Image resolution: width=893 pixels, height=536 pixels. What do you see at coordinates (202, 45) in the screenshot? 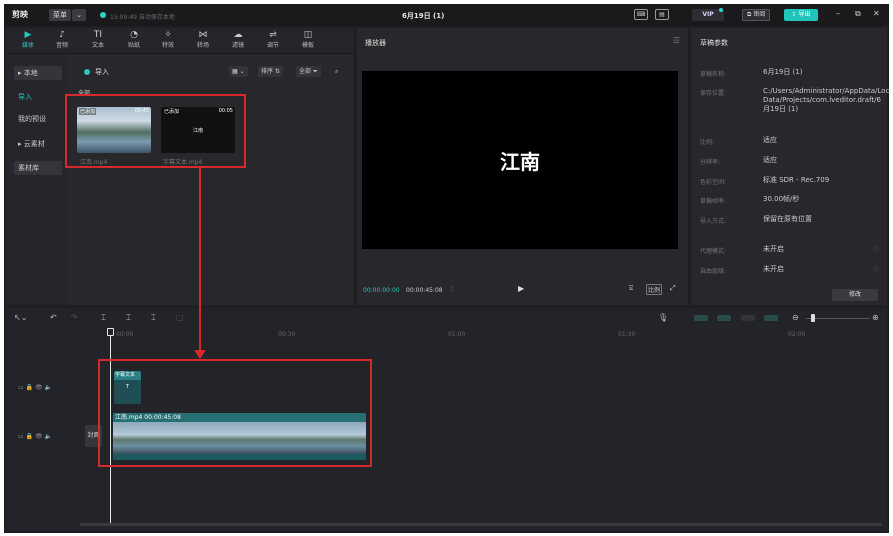
I see `tab-label: 转场` at bounding box center [202, 45].